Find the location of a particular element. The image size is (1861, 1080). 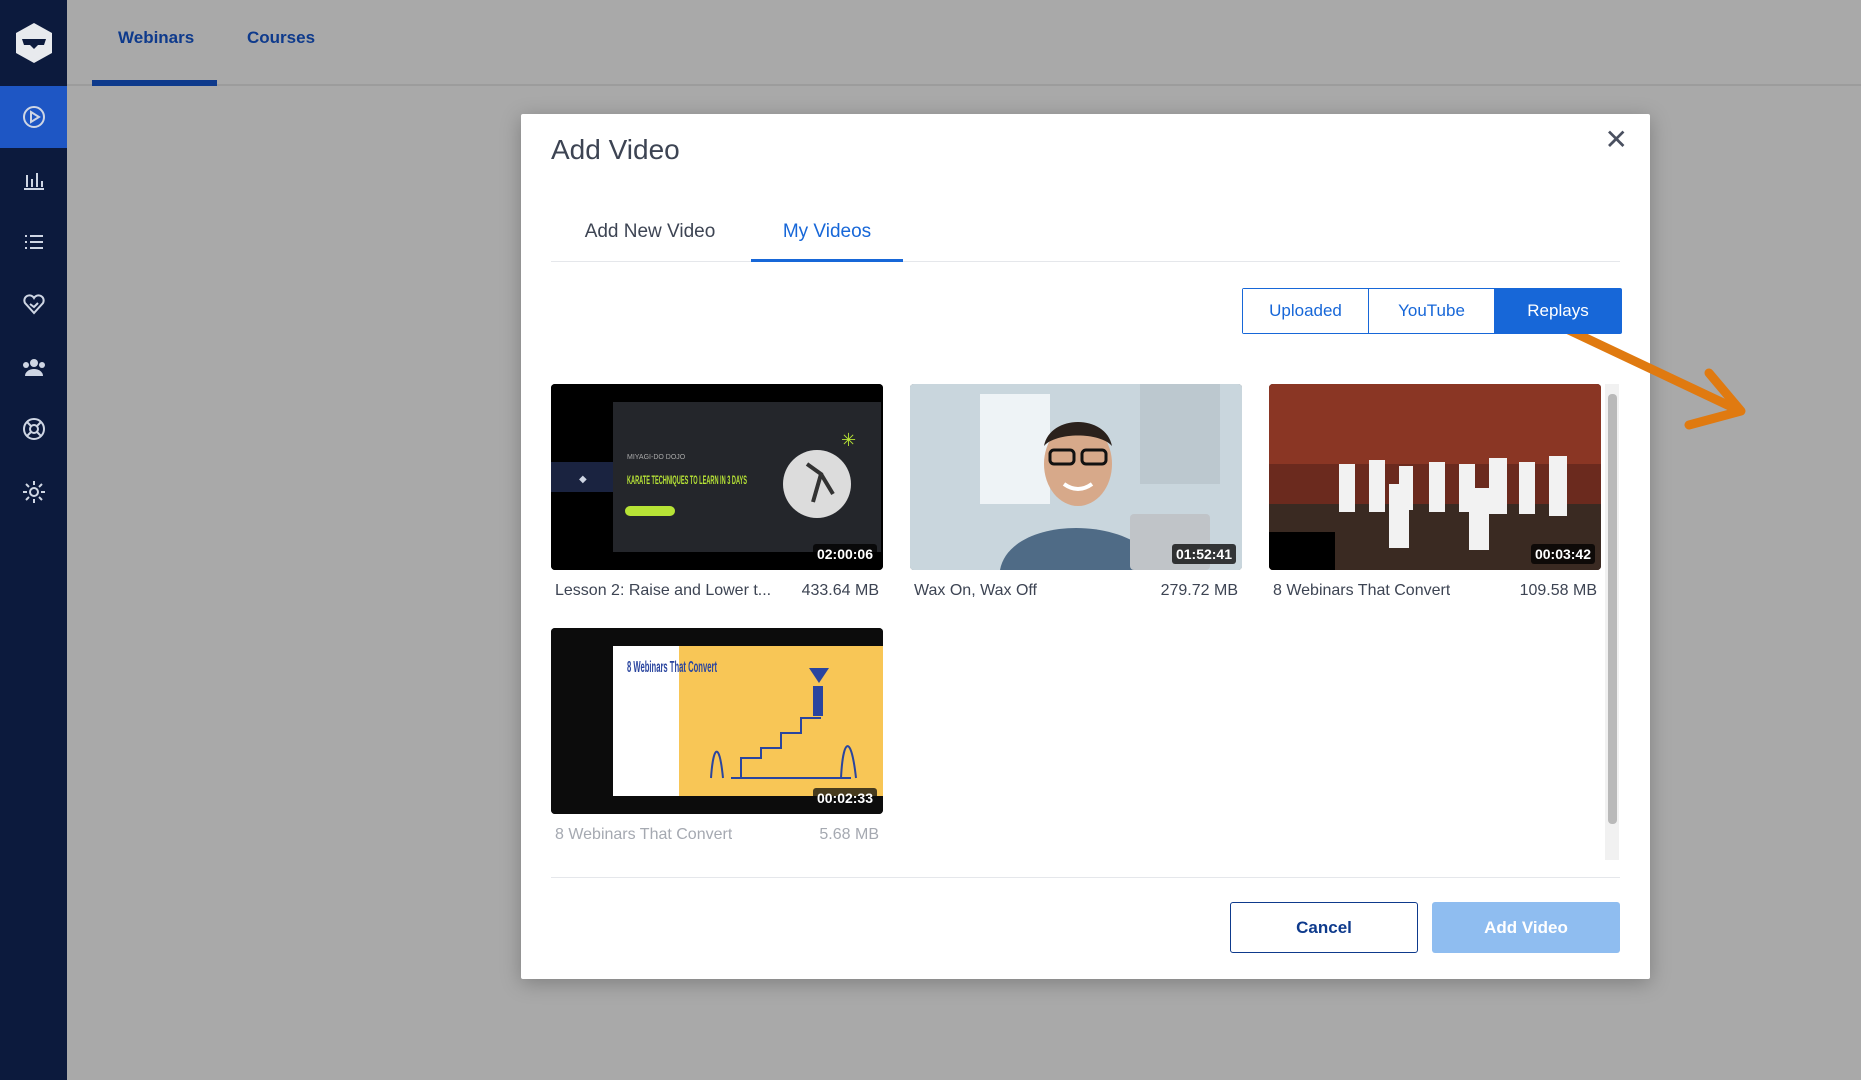

heart-handshake-icon is located at coordinates (33, 304).